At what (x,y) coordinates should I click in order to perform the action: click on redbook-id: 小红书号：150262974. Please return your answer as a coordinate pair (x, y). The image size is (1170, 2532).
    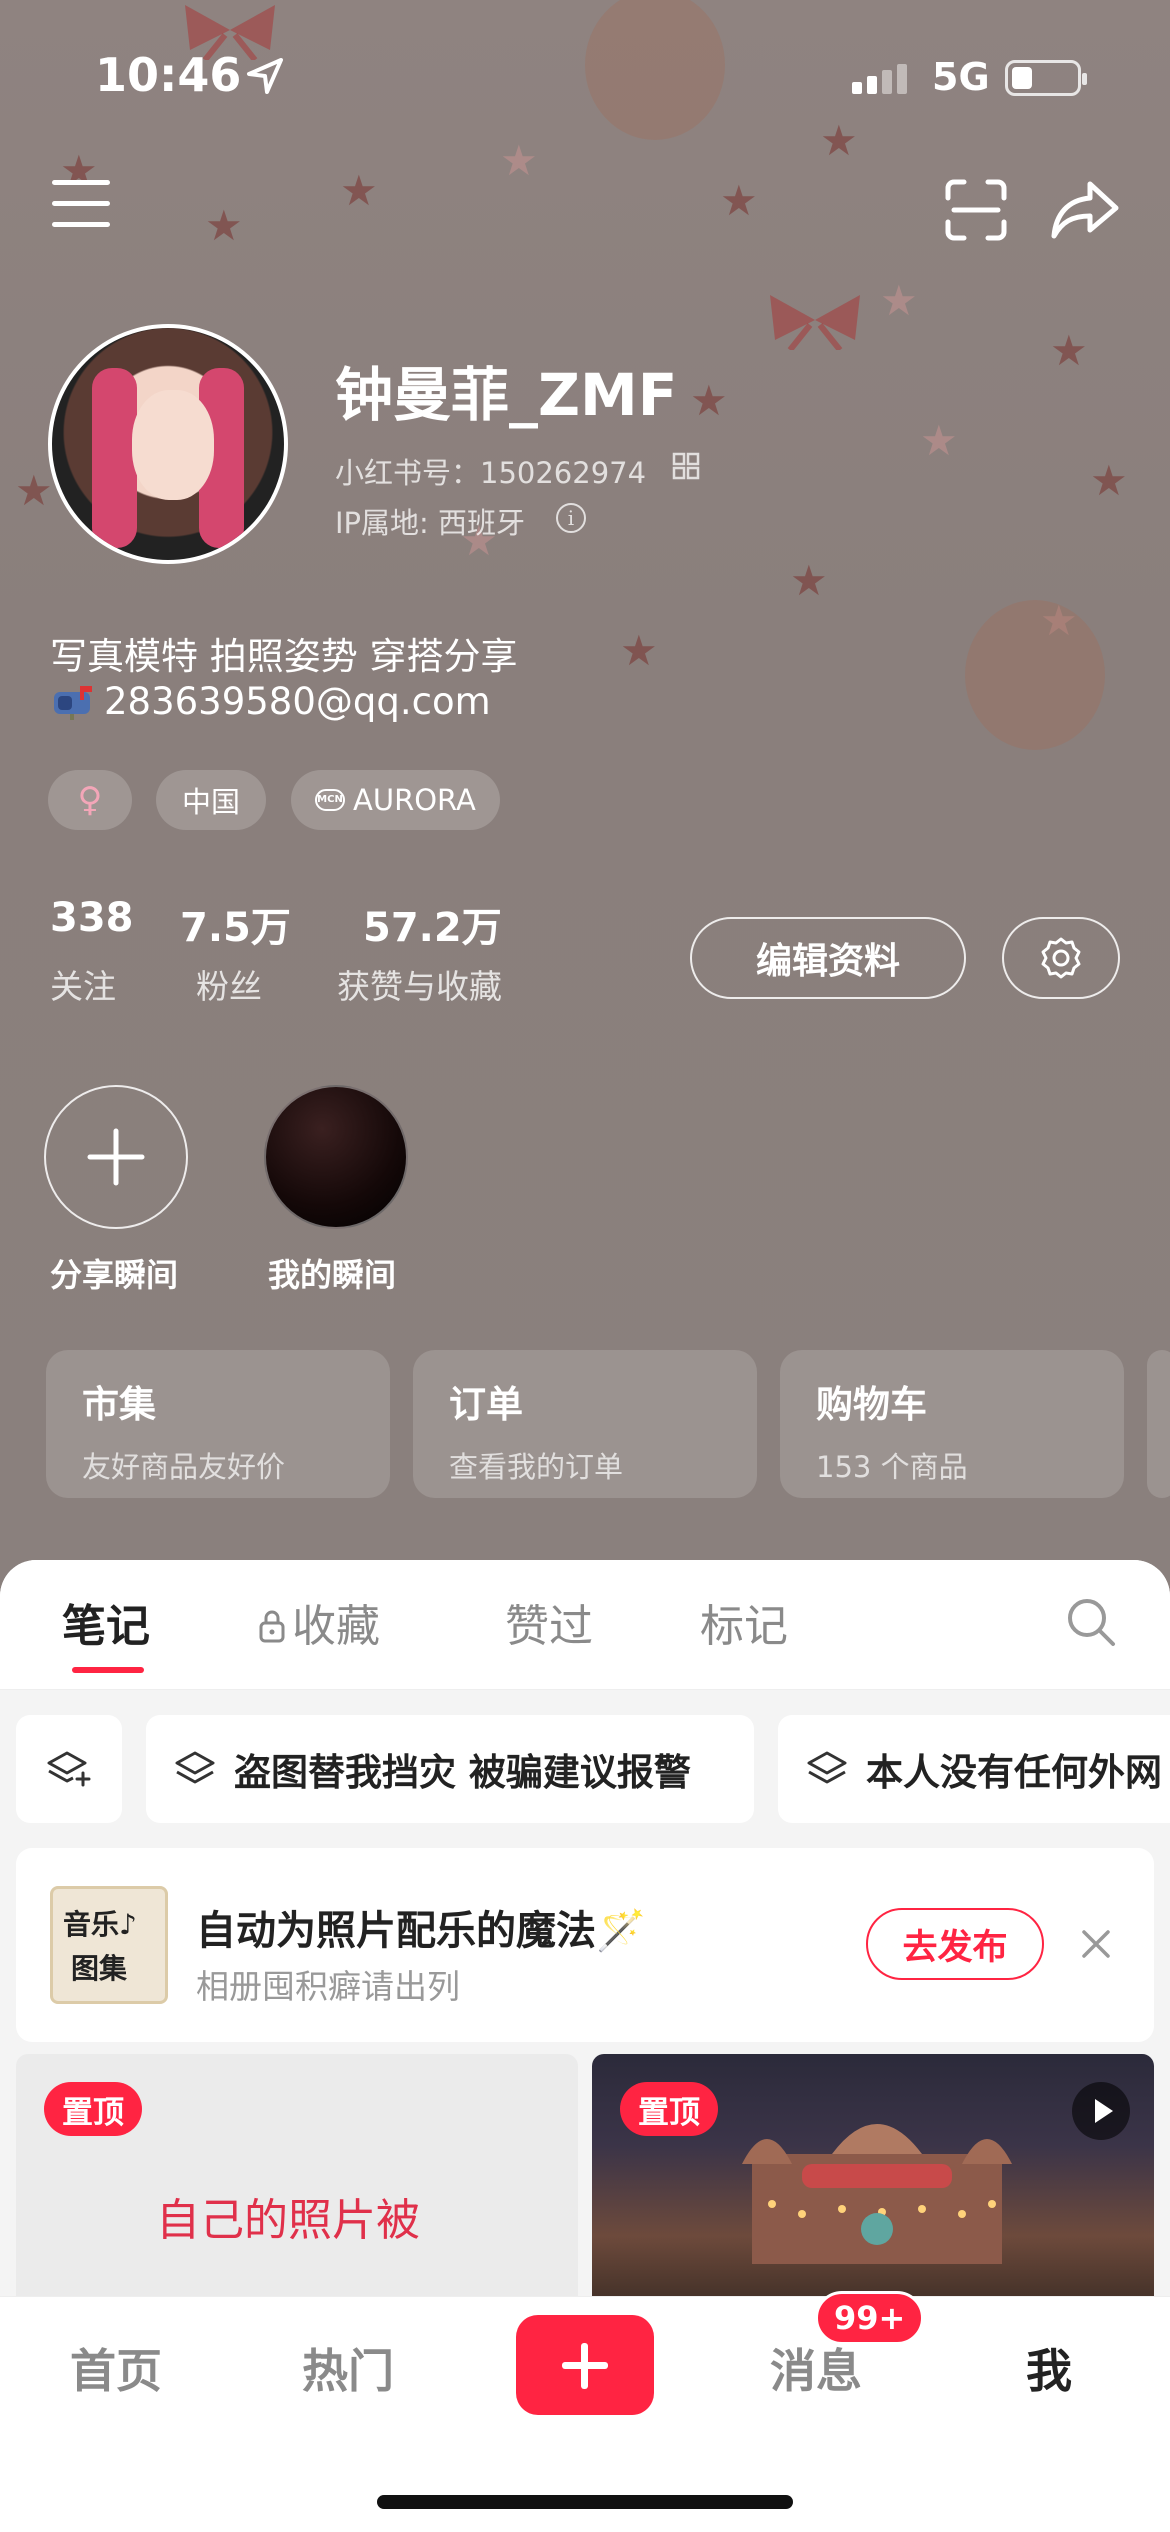
    Looking at the image, I should click on (491, 473).